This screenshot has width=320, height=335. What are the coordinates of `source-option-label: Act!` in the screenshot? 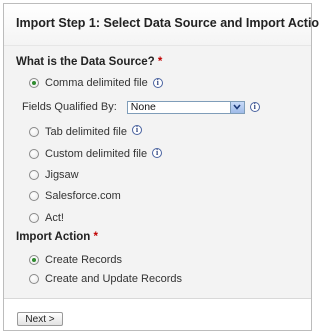 It's located at (54, 218).